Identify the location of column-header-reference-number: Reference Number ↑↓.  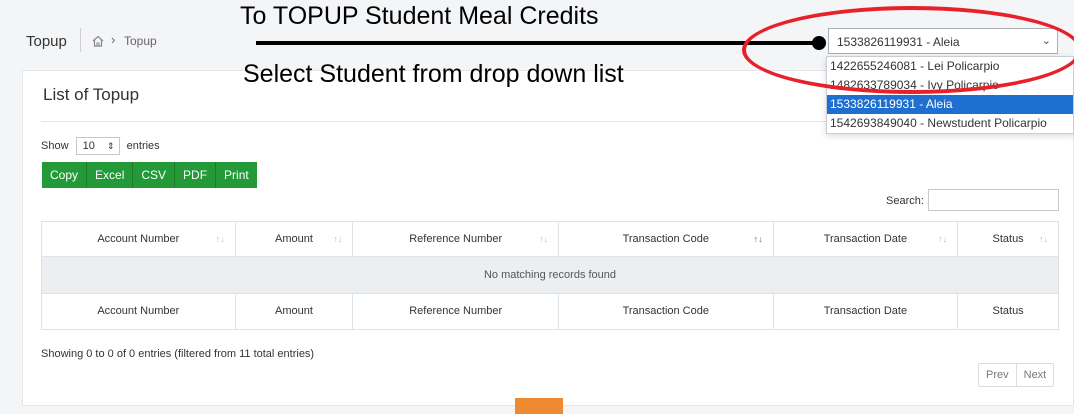
(456, 239).